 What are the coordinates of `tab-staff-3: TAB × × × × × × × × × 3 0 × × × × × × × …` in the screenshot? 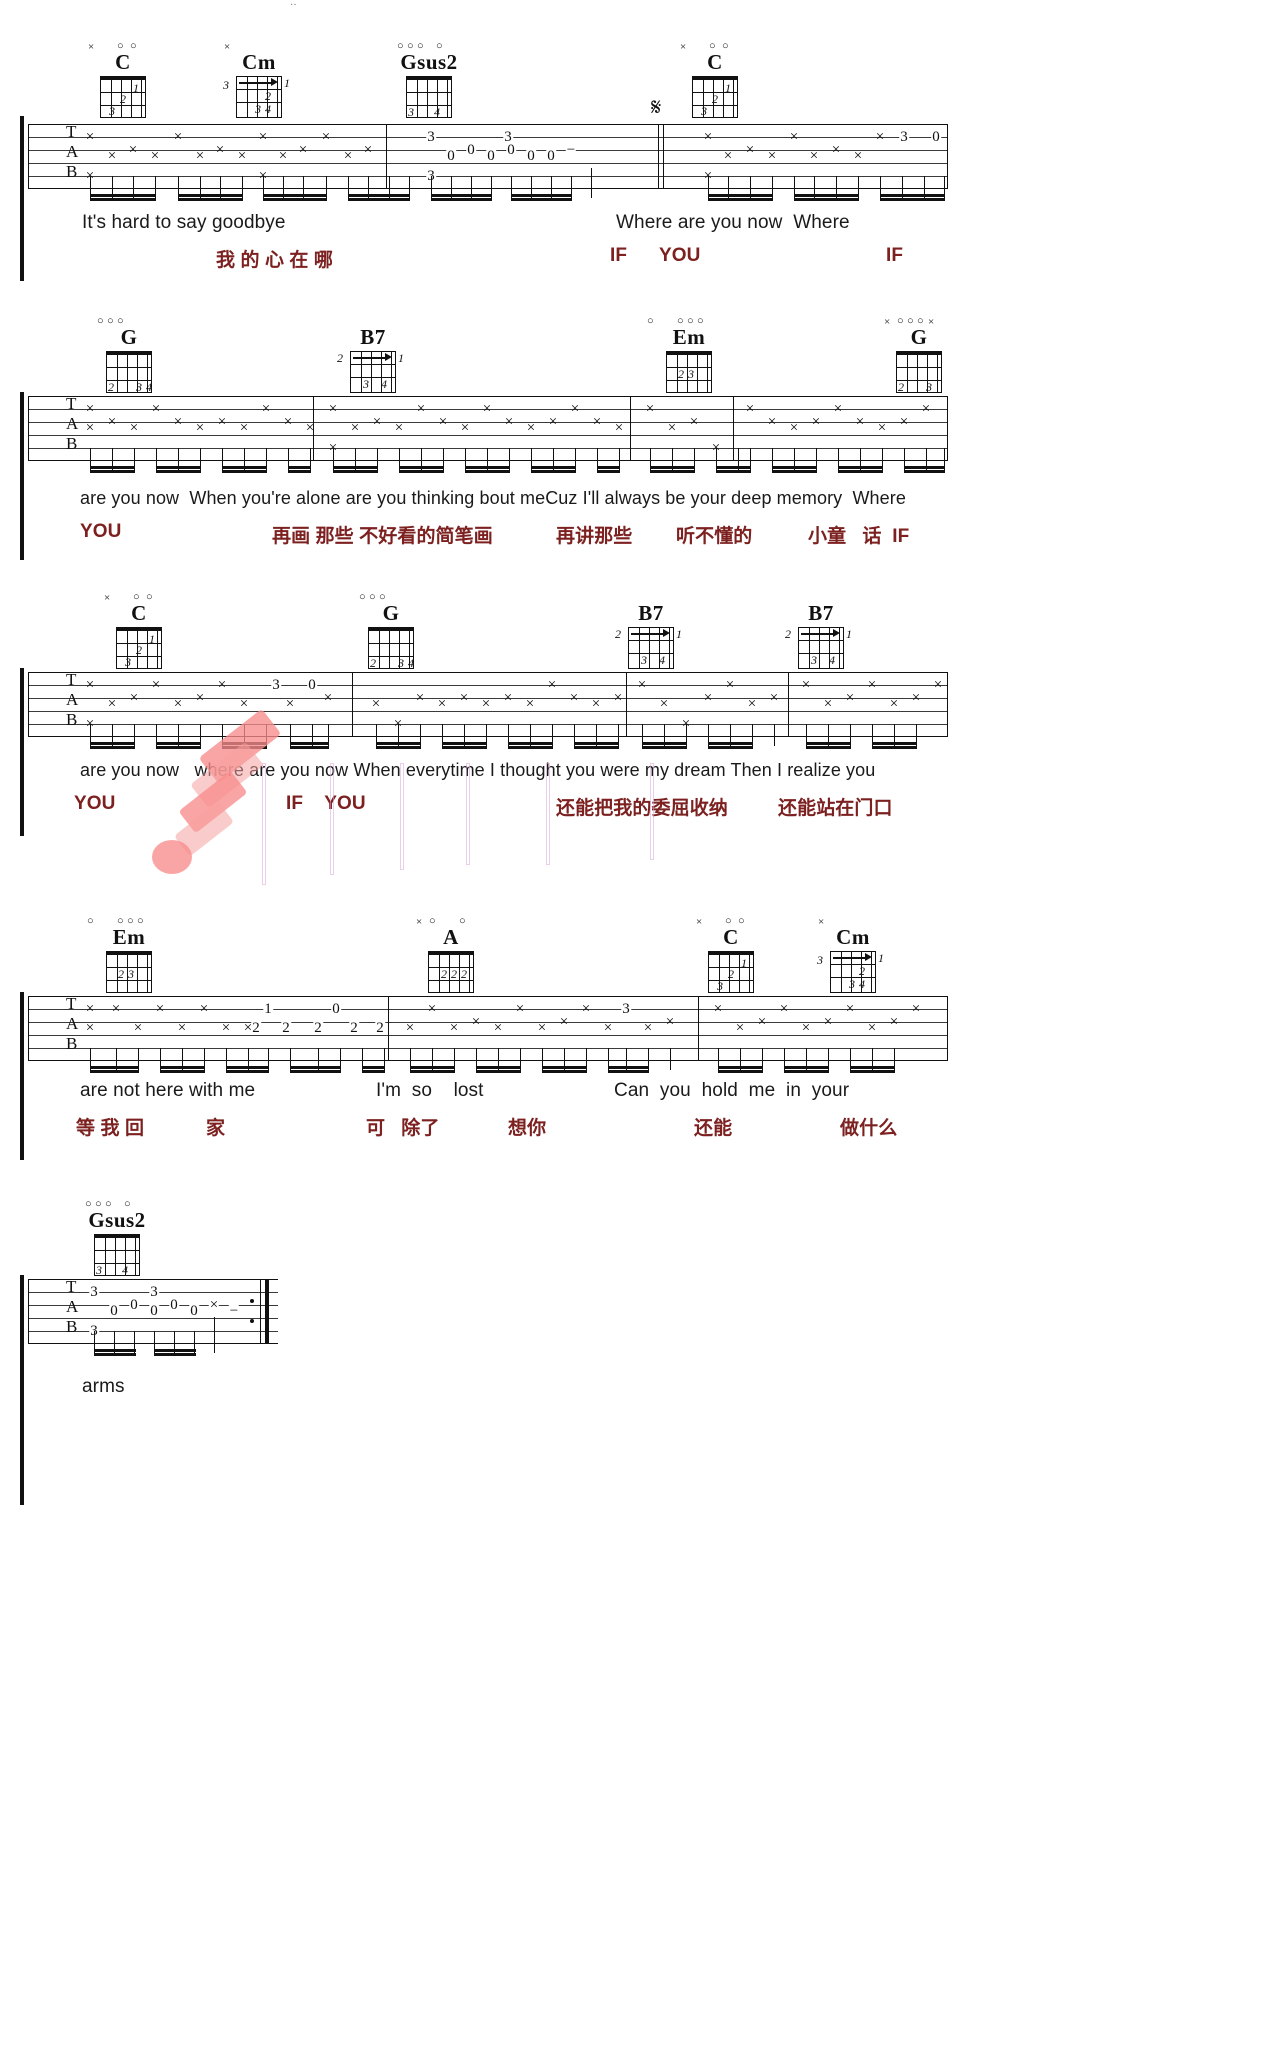 It's located at (488, 709).